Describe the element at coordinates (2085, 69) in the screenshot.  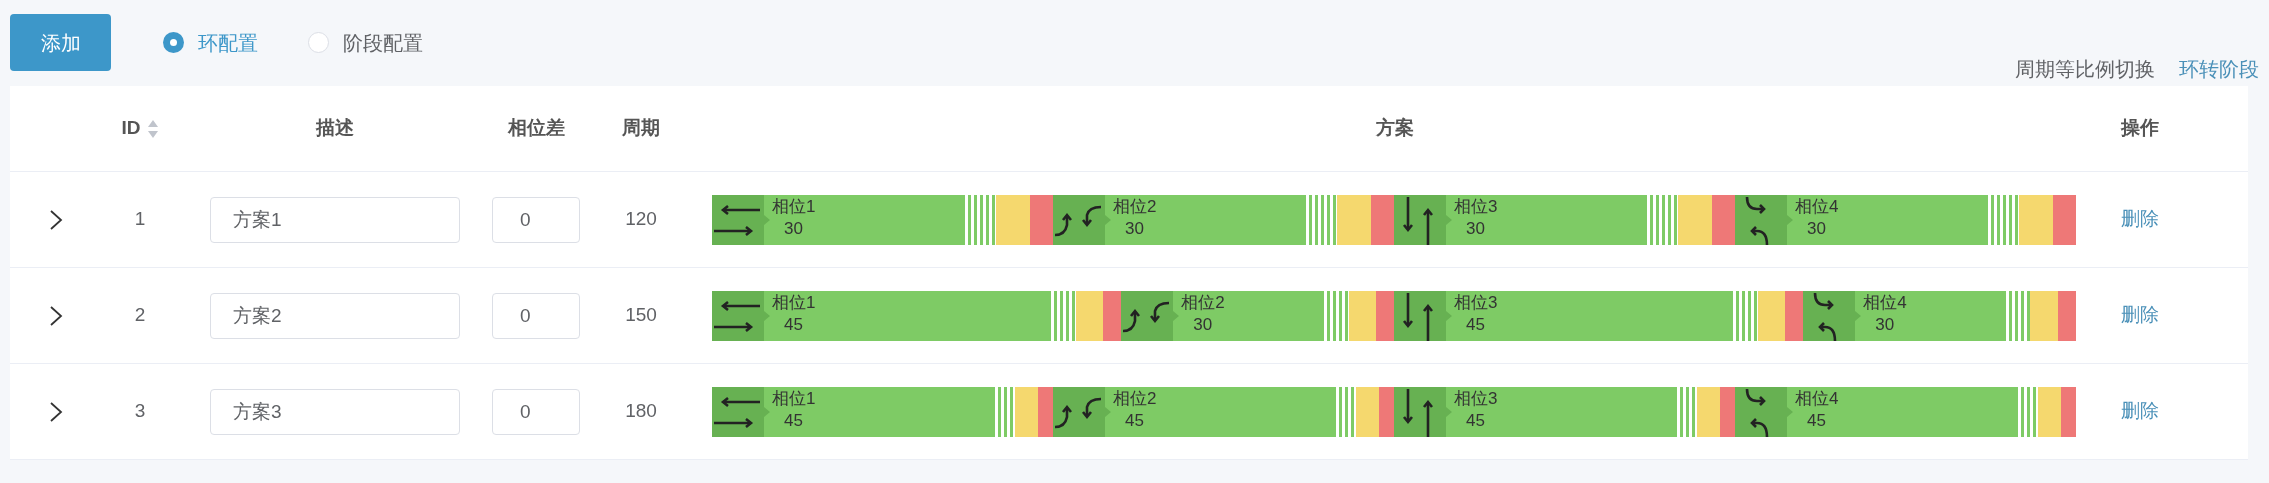
I see `proportional-switch-text: 周期等比例切换` at that location.